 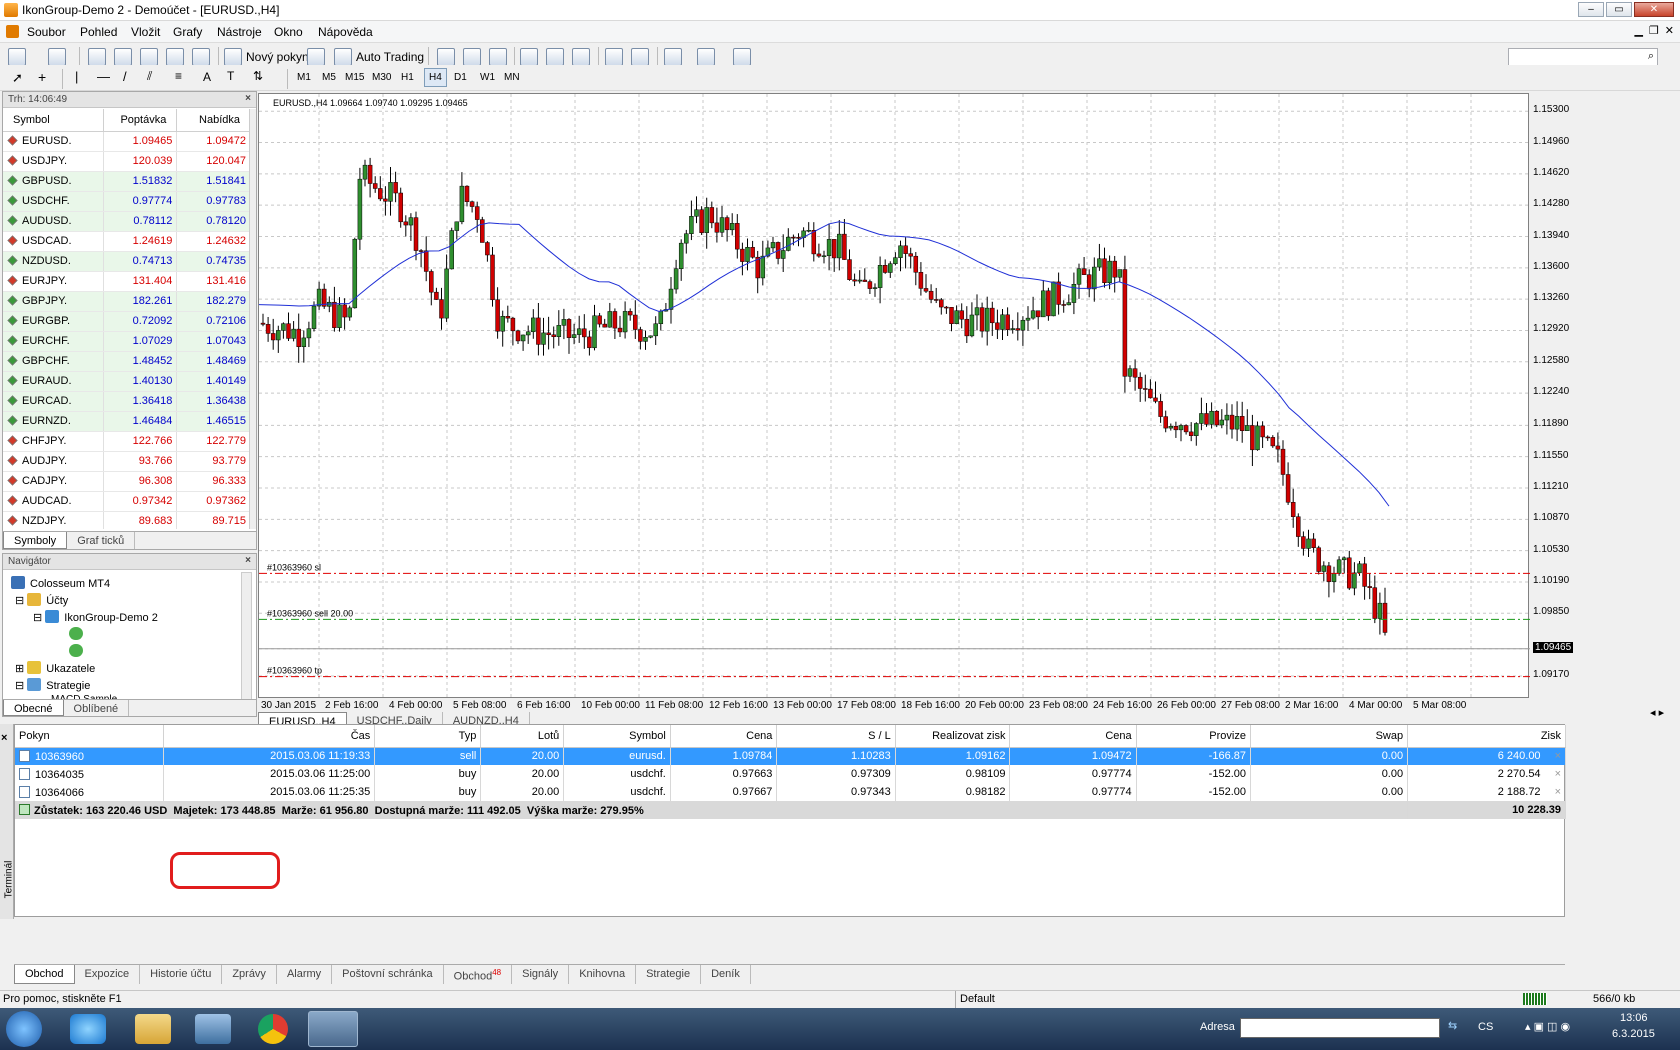 I want to click on market-watch-row: USDJPY. 120.039 120.047, so click(x=127, y=161).